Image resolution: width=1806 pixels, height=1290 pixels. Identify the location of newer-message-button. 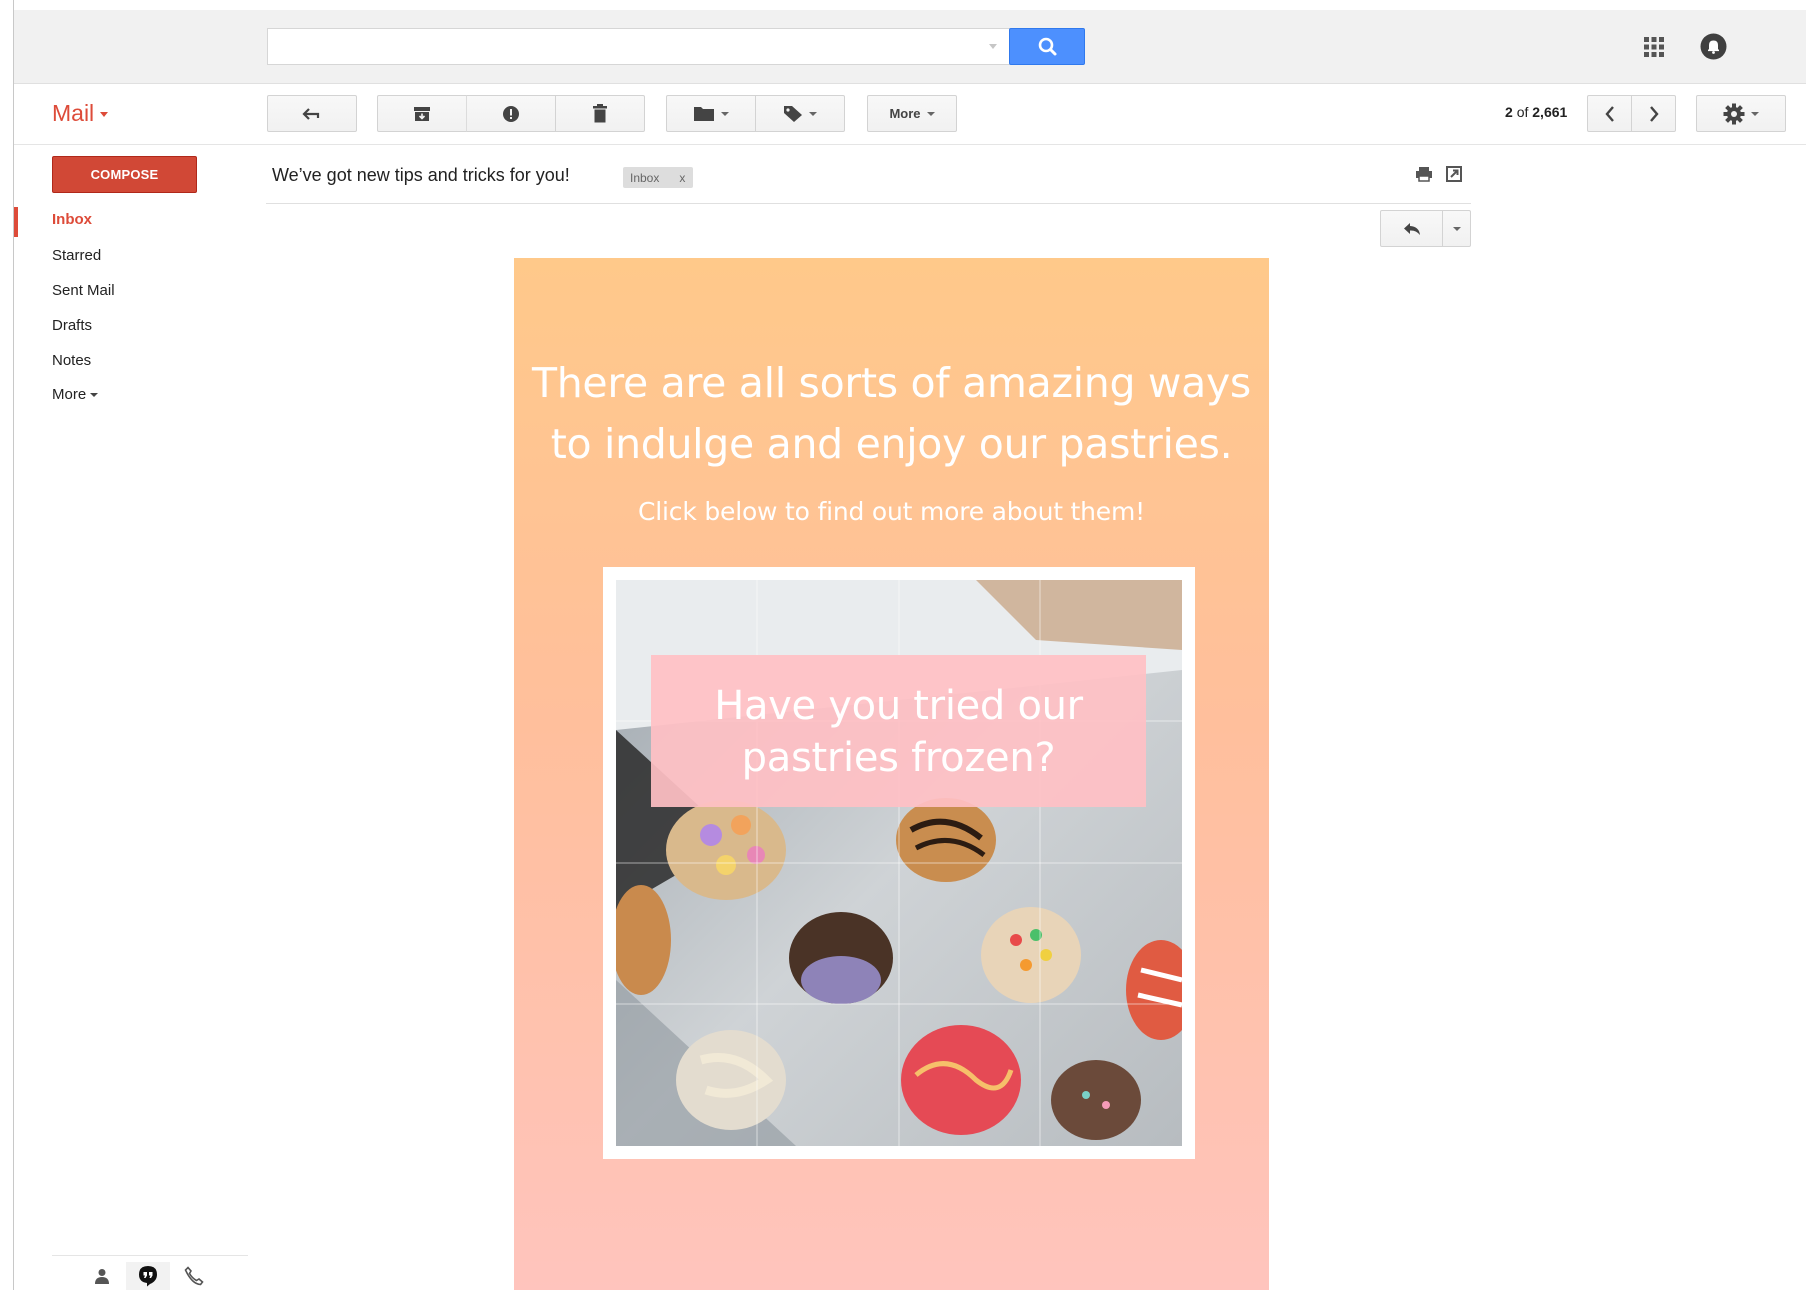
(1609, 113).